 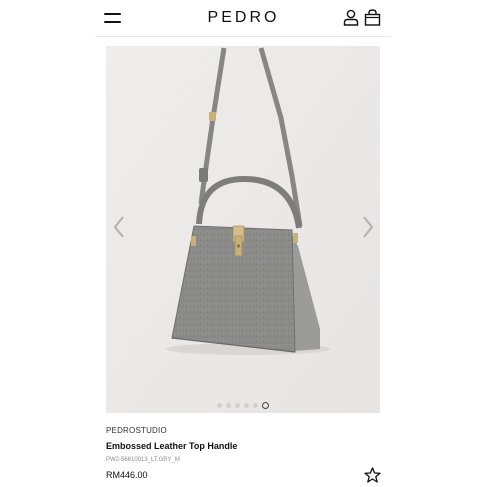 What do you see at coordinates (351, 17) in the screenshot?
I see `user-account-icon` at bounding box center [351, 17].